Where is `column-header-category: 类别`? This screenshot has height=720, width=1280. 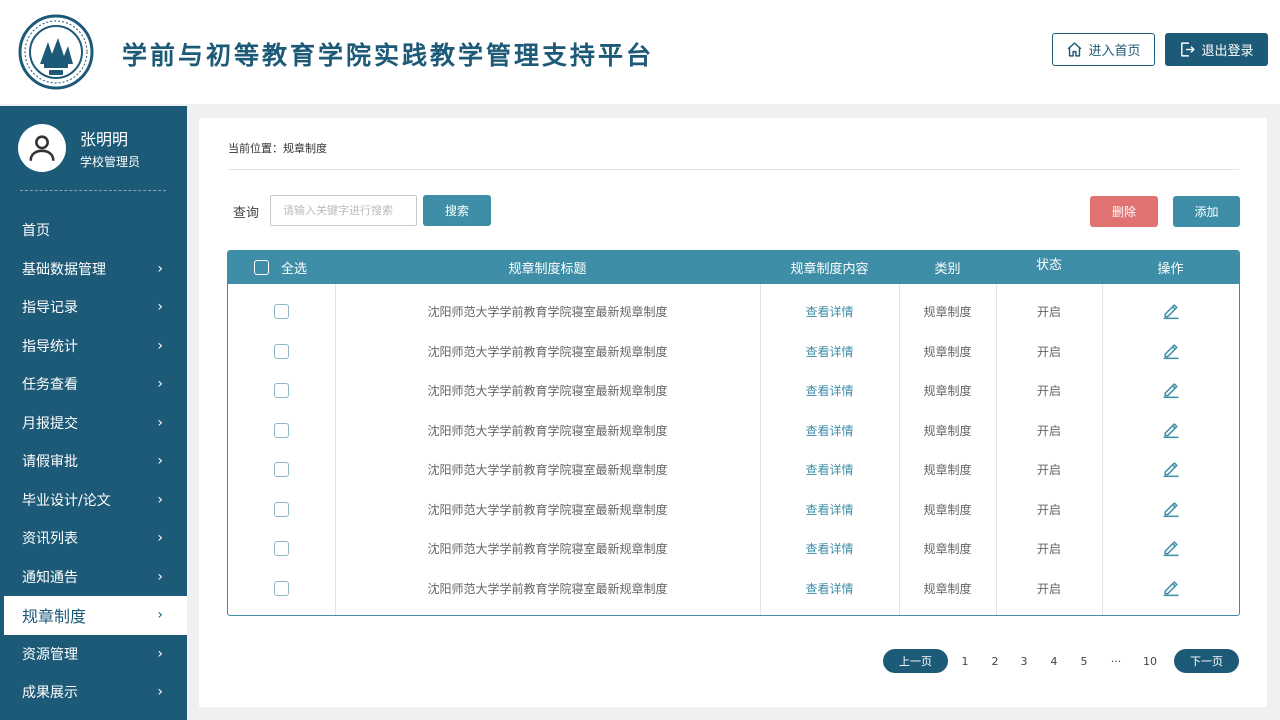
column-header-category: 类别 is located at coordinates (947, 269).